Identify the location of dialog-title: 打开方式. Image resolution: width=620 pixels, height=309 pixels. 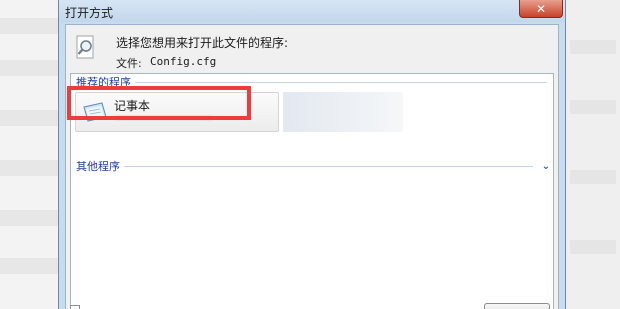
(89, 13).